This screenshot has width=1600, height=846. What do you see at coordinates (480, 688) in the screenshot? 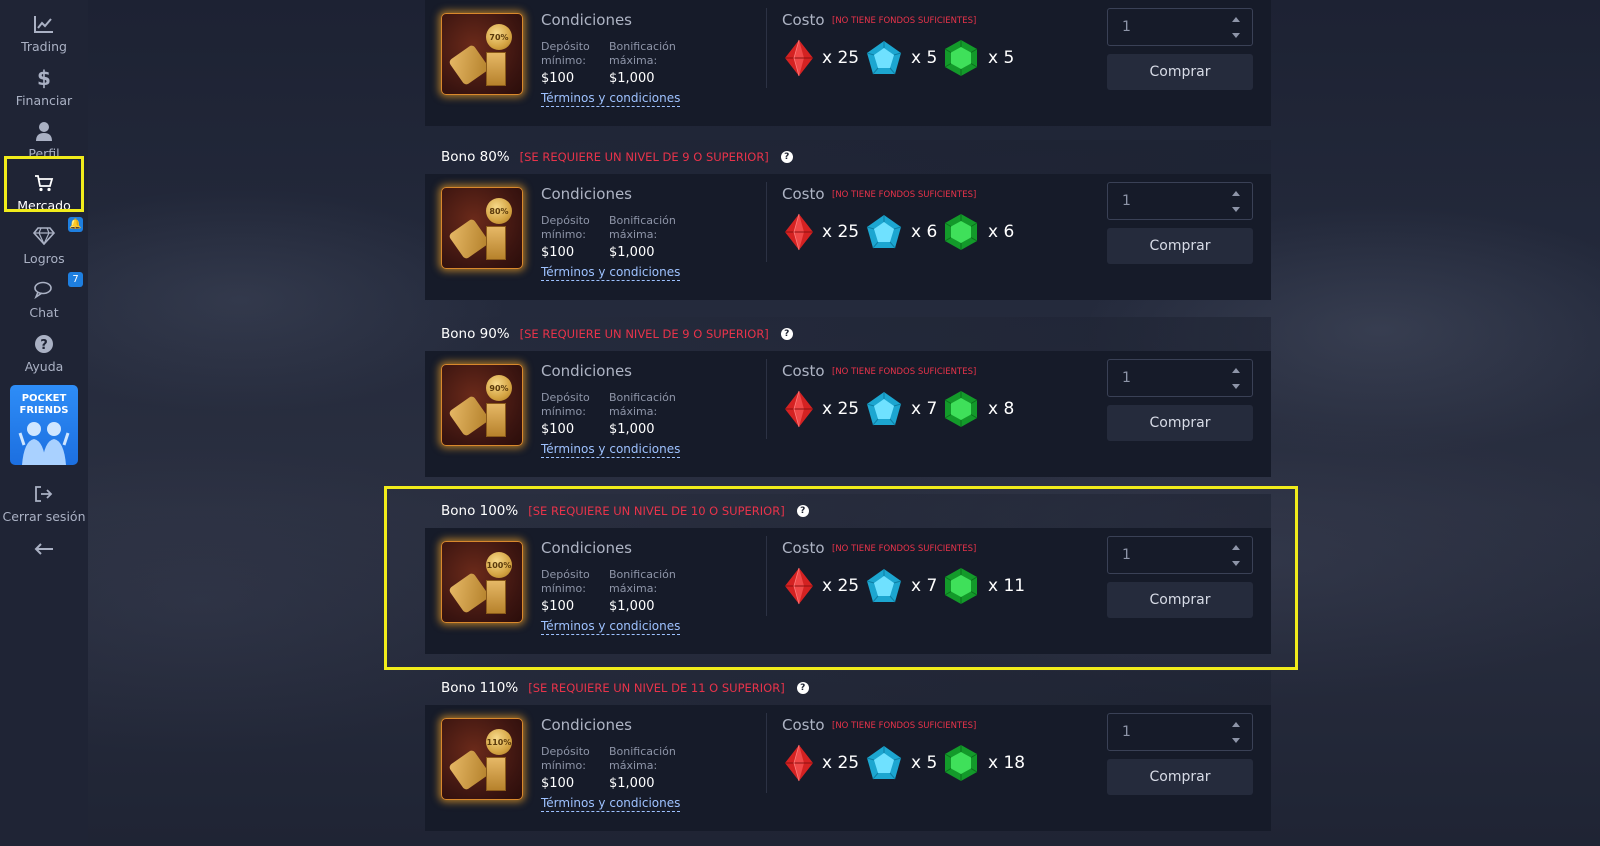
I see `offer-title: Bono 110%` at bounding box center [480, 688].